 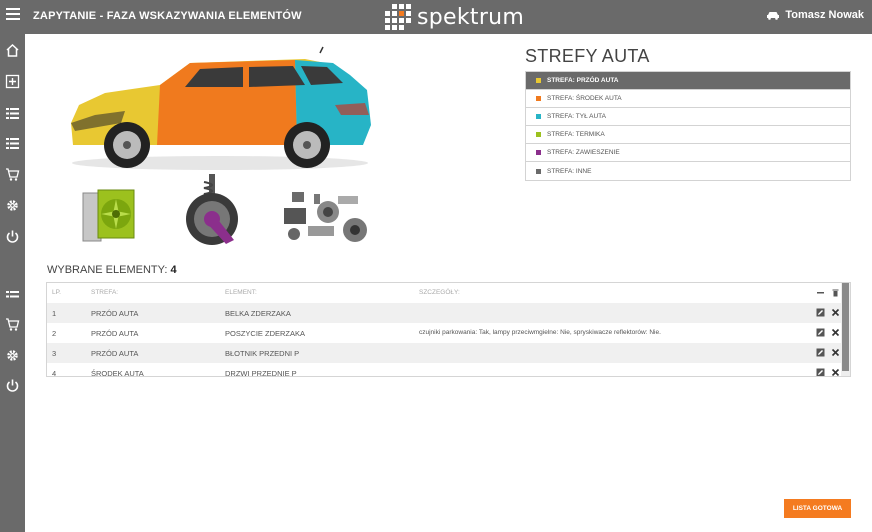 What do you see at coordinates (222, 110) in the screenshot?
I see `car-zones-image` at bounding box center [222, 110].